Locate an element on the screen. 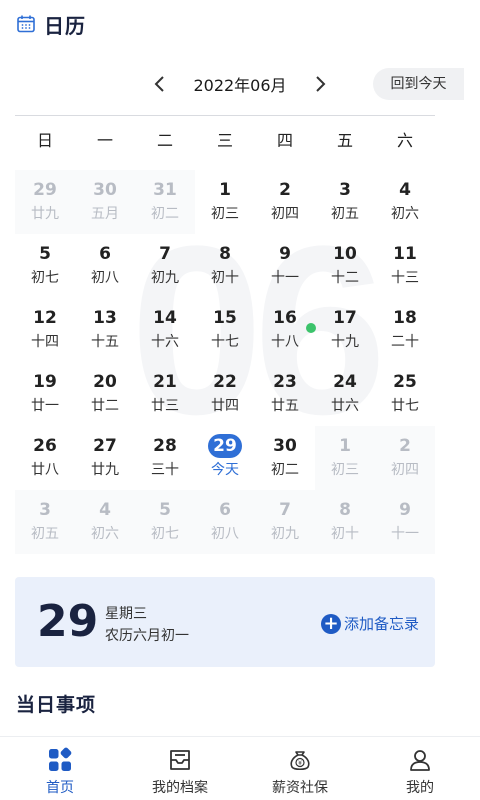 The image size is (480, 800). day-number: 21 is located at coordinates (165, 382).